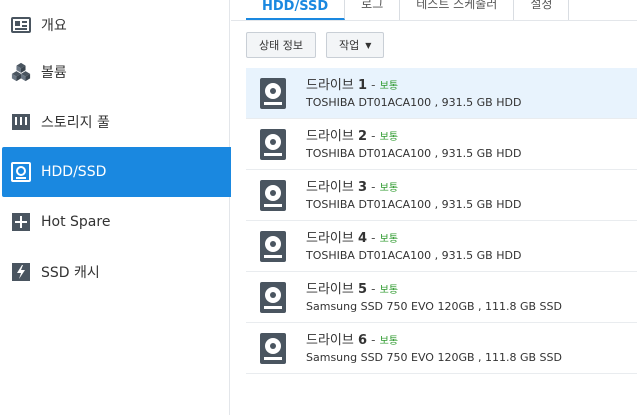 The image size is (637, 415). Describe the element at coordinates (434, 20) in the screenshot. I see `tab-divider` at that location.